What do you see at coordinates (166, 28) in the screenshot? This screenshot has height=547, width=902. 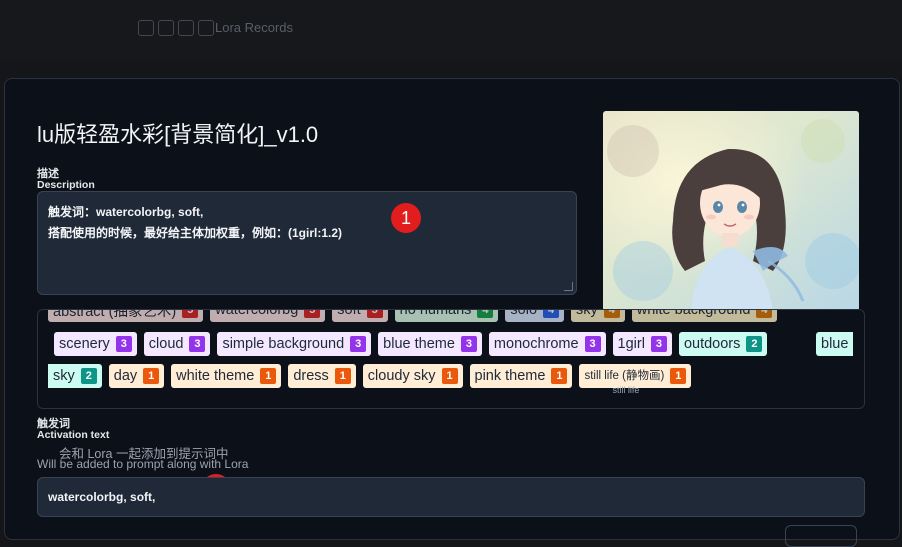 I see `power-icon` at bounding box center [166, 28].